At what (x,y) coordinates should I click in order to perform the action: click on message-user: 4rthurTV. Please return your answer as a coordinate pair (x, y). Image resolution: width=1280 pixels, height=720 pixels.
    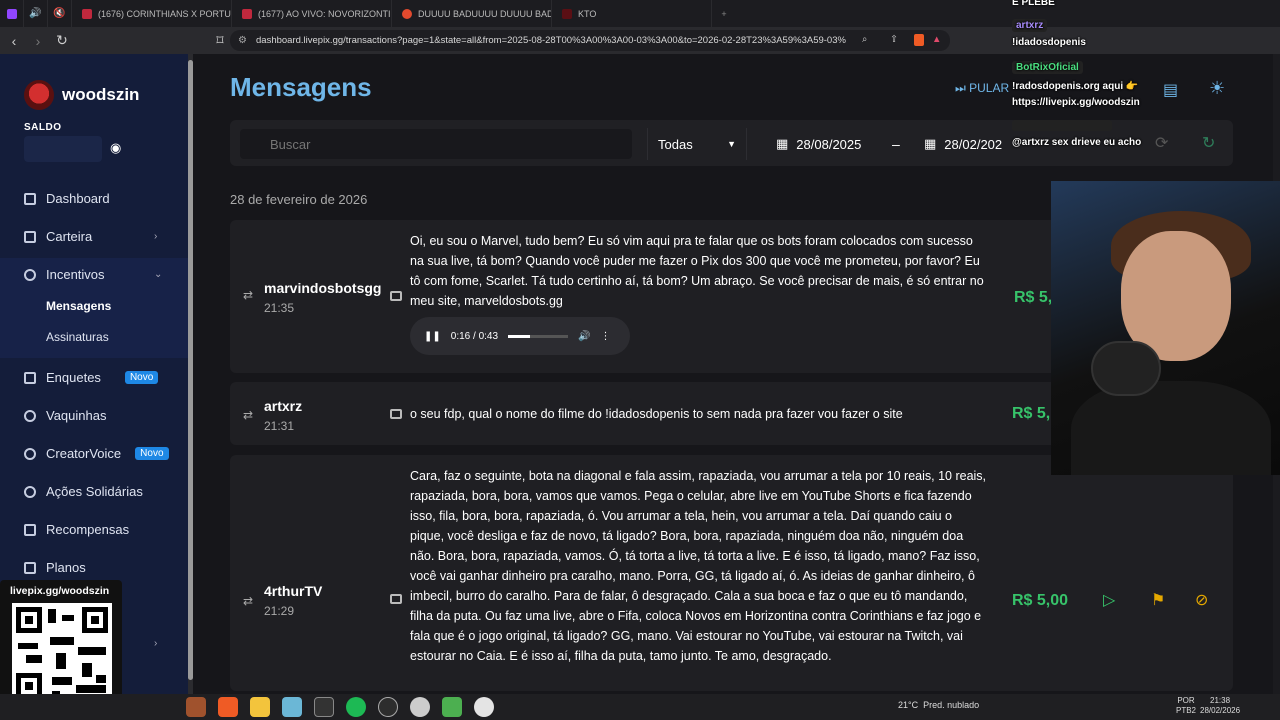
    Looking at the image, I should click on (293, 591).